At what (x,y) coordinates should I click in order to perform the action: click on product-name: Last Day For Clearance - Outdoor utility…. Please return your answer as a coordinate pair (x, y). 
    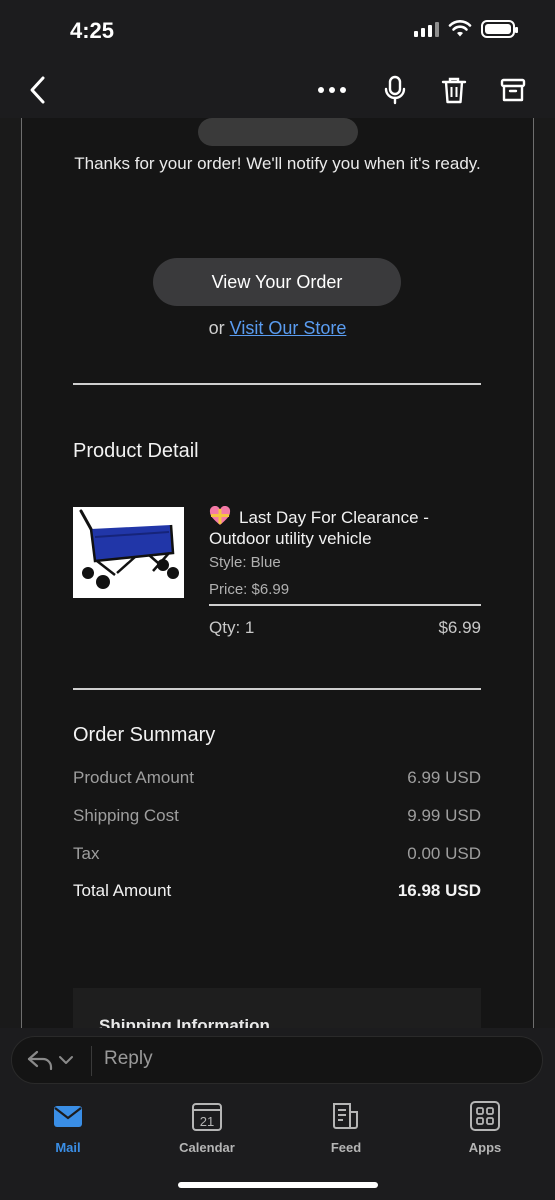
    Looking at the image, I should click on (346, 527).